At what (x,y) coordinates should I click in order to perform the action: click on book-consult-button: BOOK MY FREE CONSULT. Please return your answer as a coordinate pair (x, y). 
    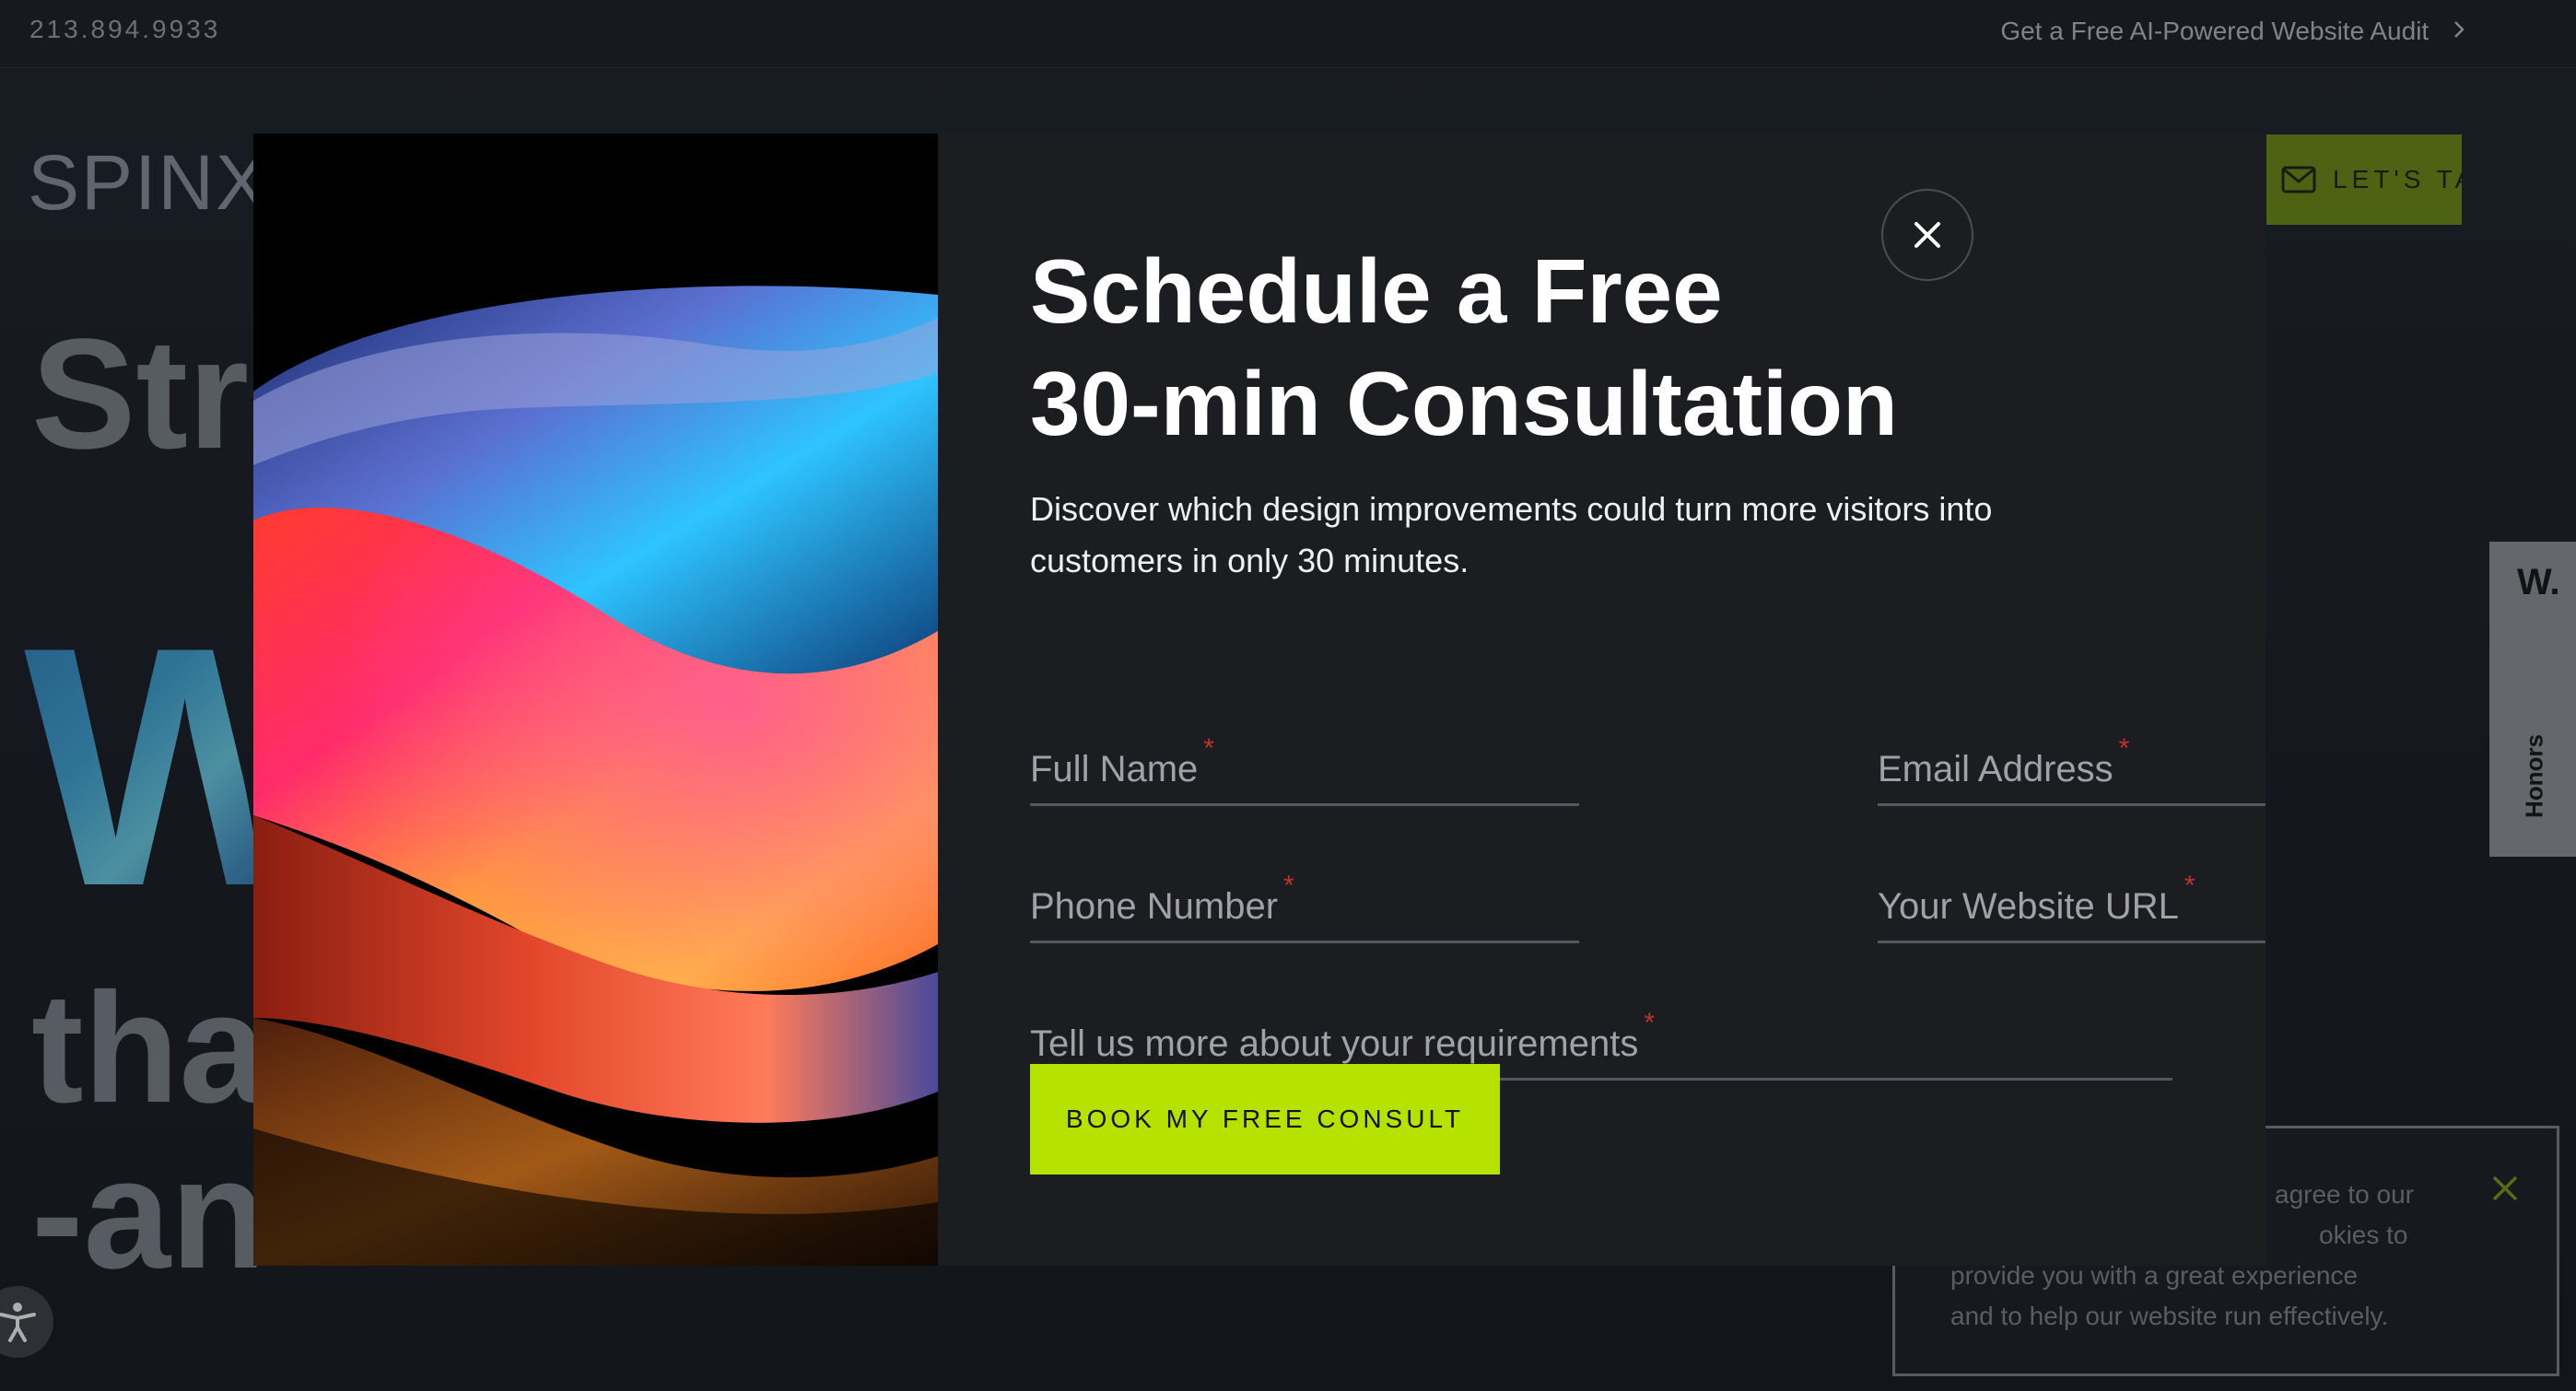
    Looking at the image, I should click on (1265, 1119).